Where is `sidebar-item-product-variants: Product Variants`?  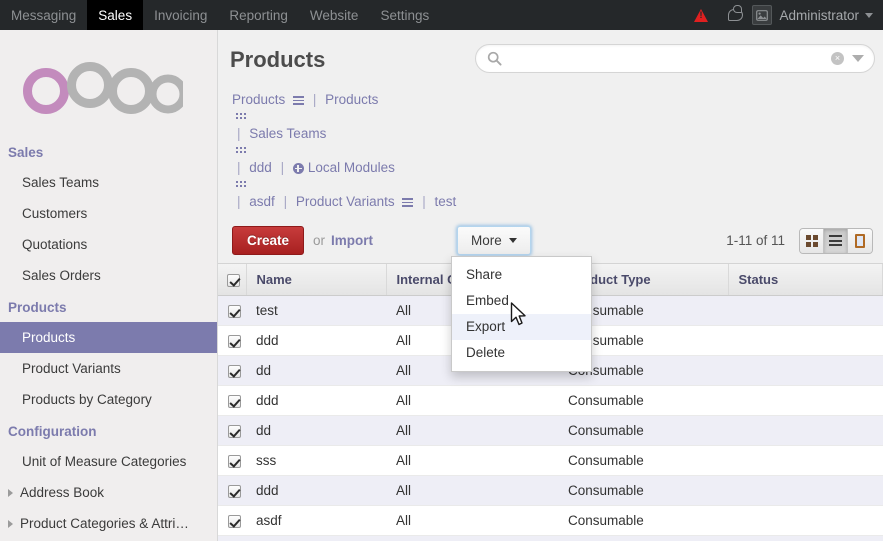 sidebar-item-product-variants: Product Variants is located at coordinates (108, 368).